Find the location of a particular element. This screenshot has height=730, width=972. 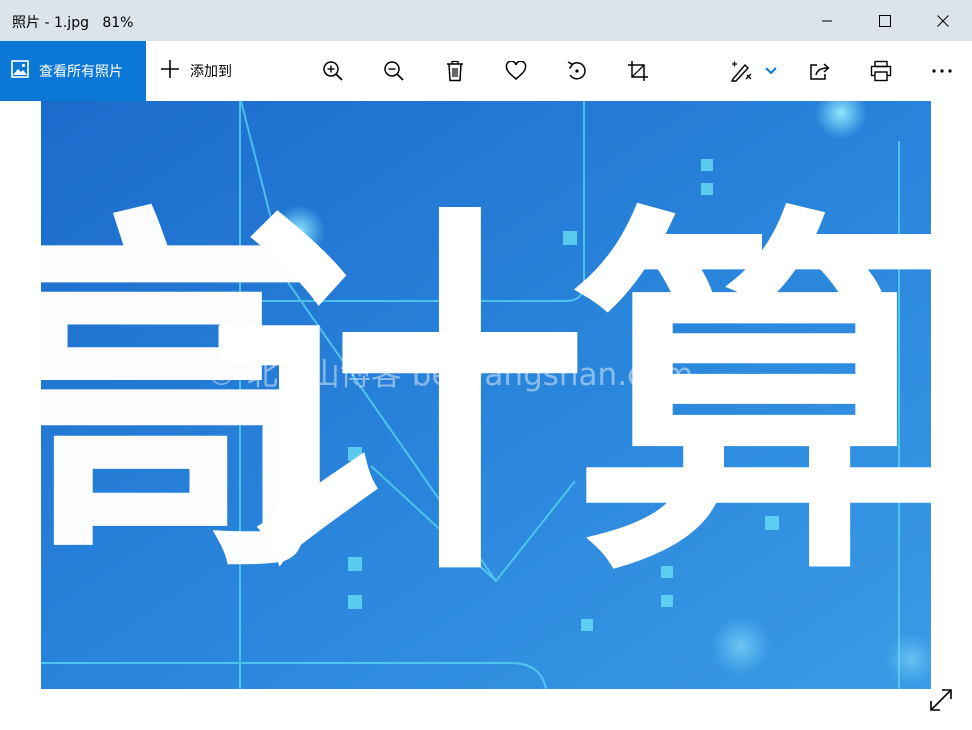

crop-button is located at coordinates (638, 71).